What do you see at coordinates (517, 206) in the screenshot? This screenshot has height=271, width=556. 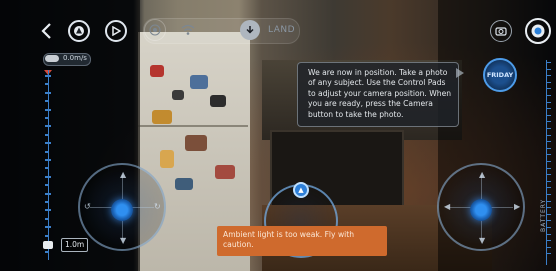 I see `right-arrow-icon: ▶` at bounding box center [517, 206].